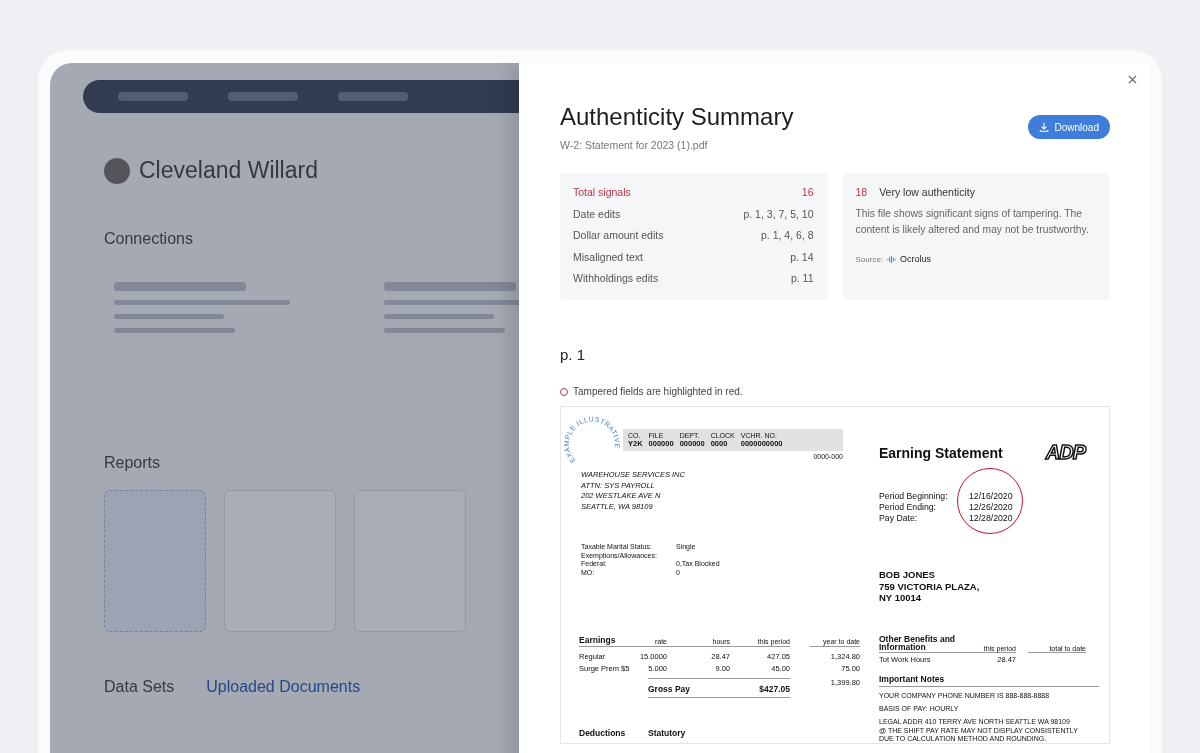  What do you see at coordinates (573, 354) in the screenshot?
I see `page-label: p. 1` at bounding box center [573, 354].